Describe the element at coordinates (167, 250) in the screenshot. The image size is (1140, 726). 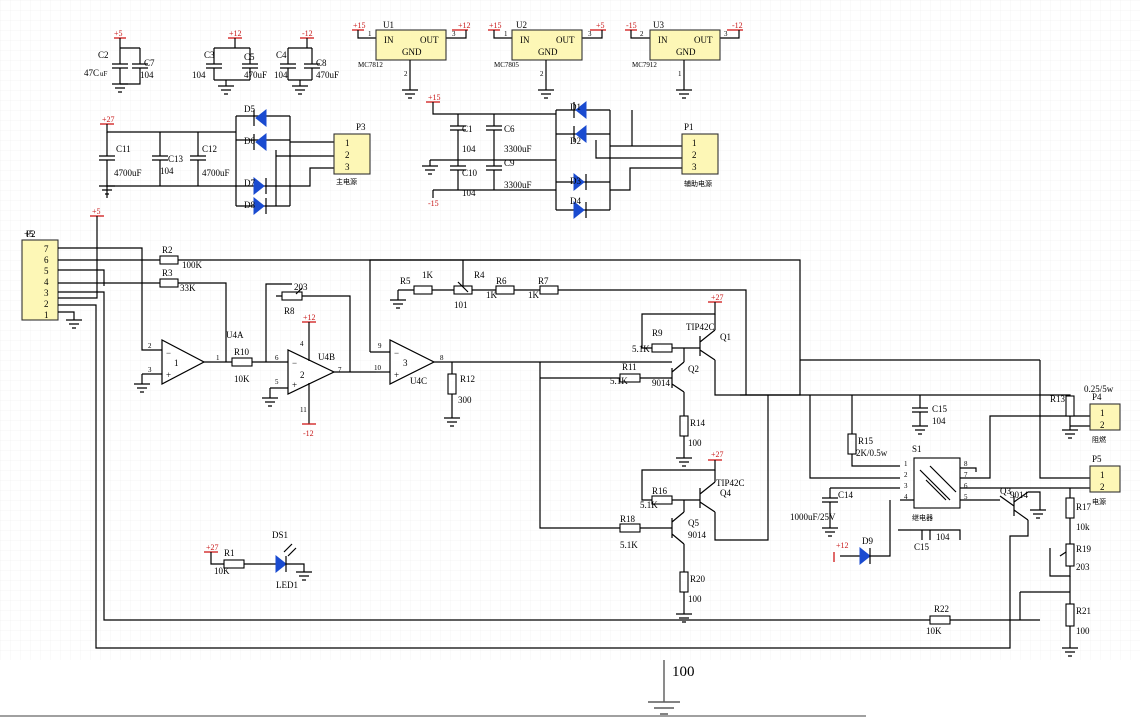
I see `r2-ref: R2` at that location.